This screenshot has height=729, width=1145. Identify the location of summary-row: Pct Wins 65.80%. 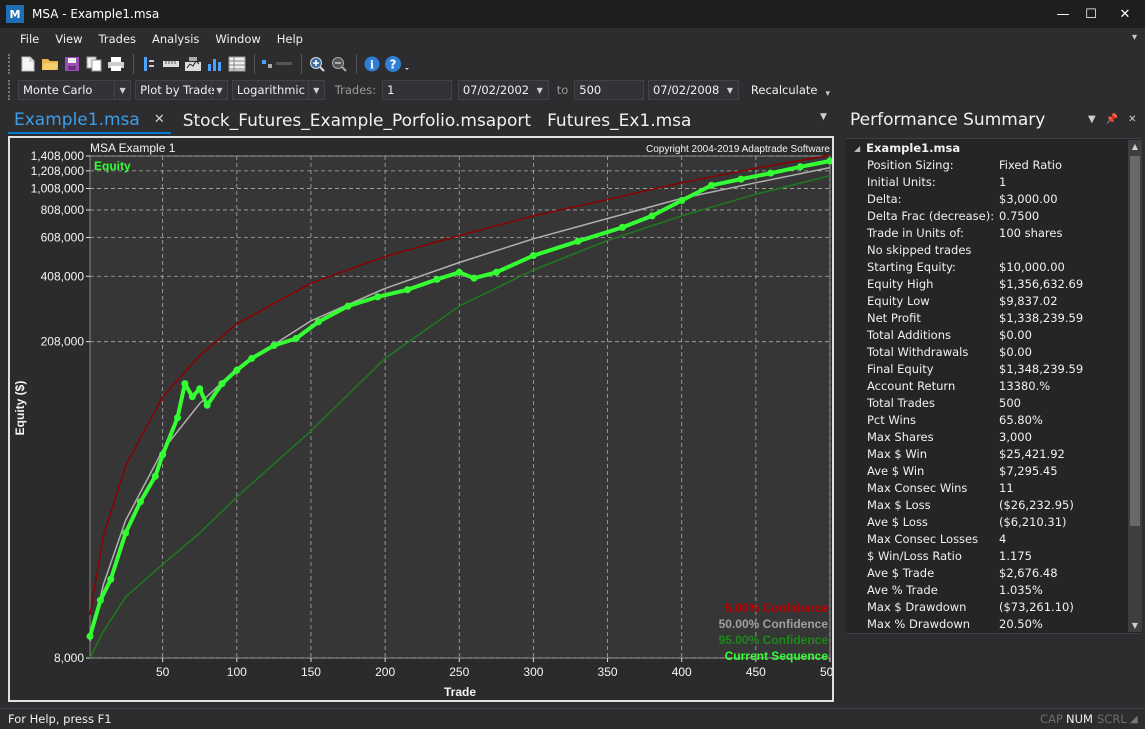
(997, 421).